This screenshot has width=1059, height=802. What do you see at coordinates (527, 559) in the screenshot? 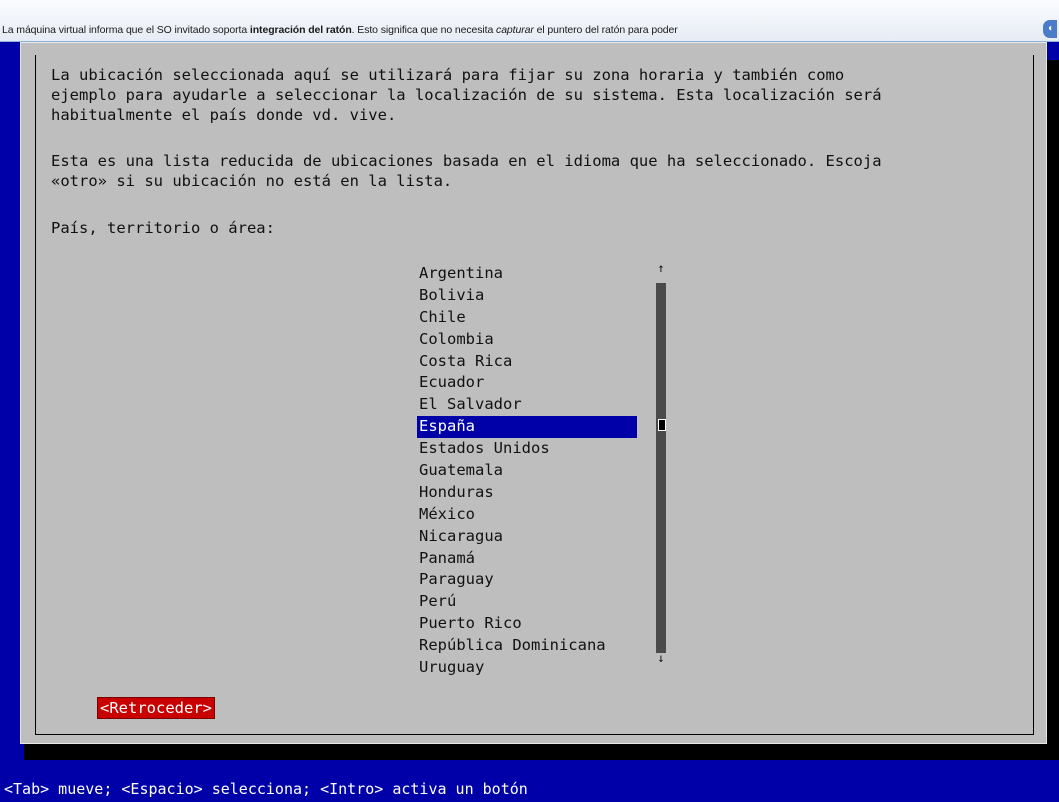
I see `country-list-item: Panamá` at bounding box center [527, 559].